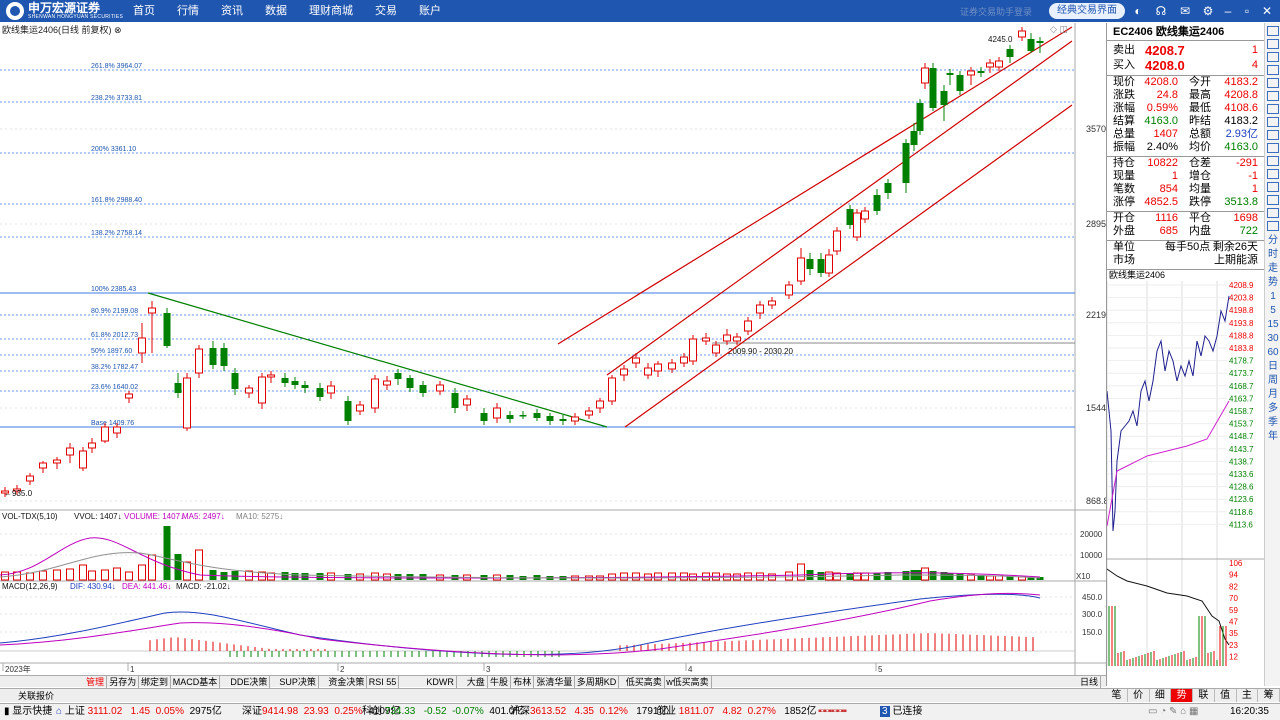  What do you see at coordinates (1272, 297) in the screenshot?
I see `period-item: 1` at bounding box center [1272, 297].